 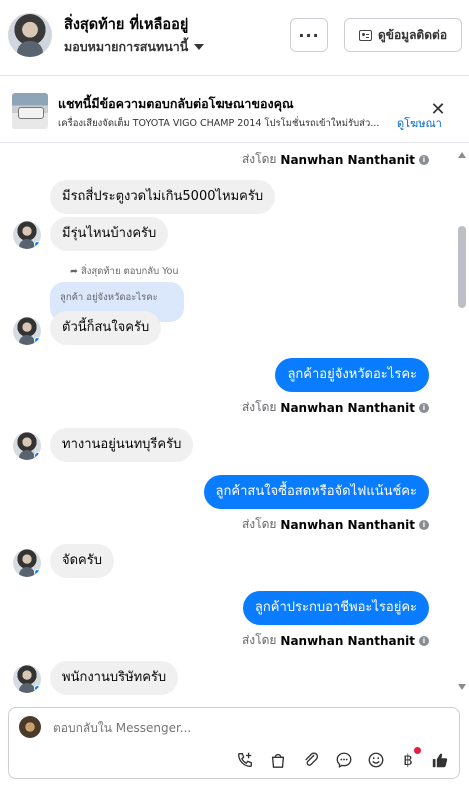 I want to click on scroll-up-arrow-icon, so click(x=462, y=155).